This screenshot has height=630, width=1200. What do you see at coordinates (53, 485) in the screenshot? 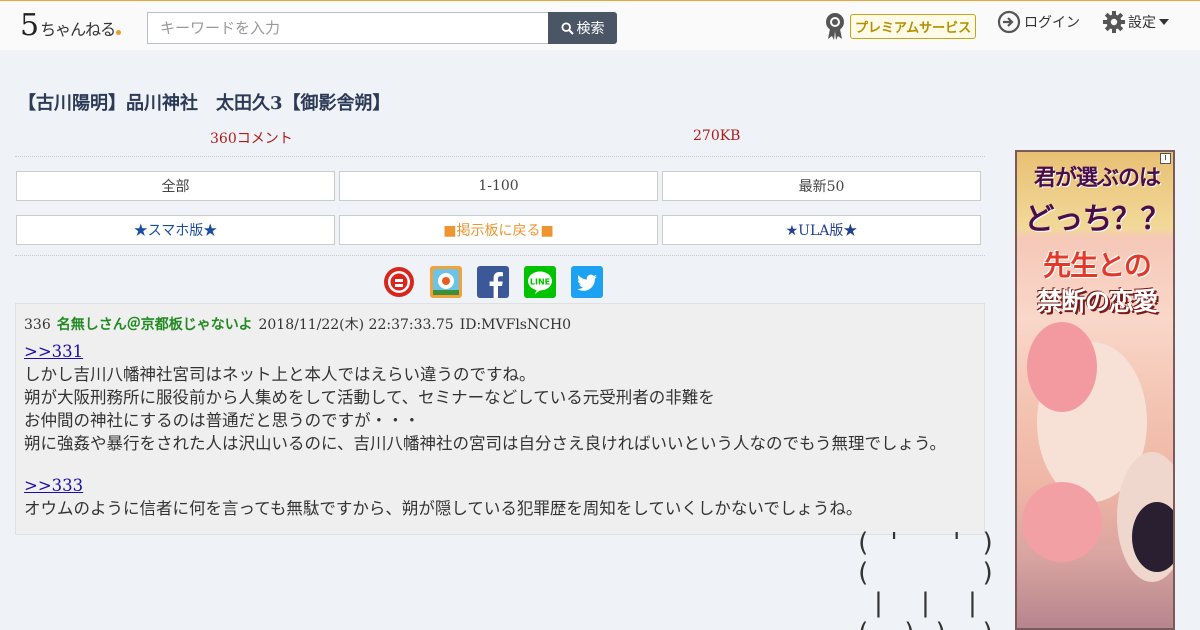
I see `reply-anchor: >>333` at bounding box center [53, 485].